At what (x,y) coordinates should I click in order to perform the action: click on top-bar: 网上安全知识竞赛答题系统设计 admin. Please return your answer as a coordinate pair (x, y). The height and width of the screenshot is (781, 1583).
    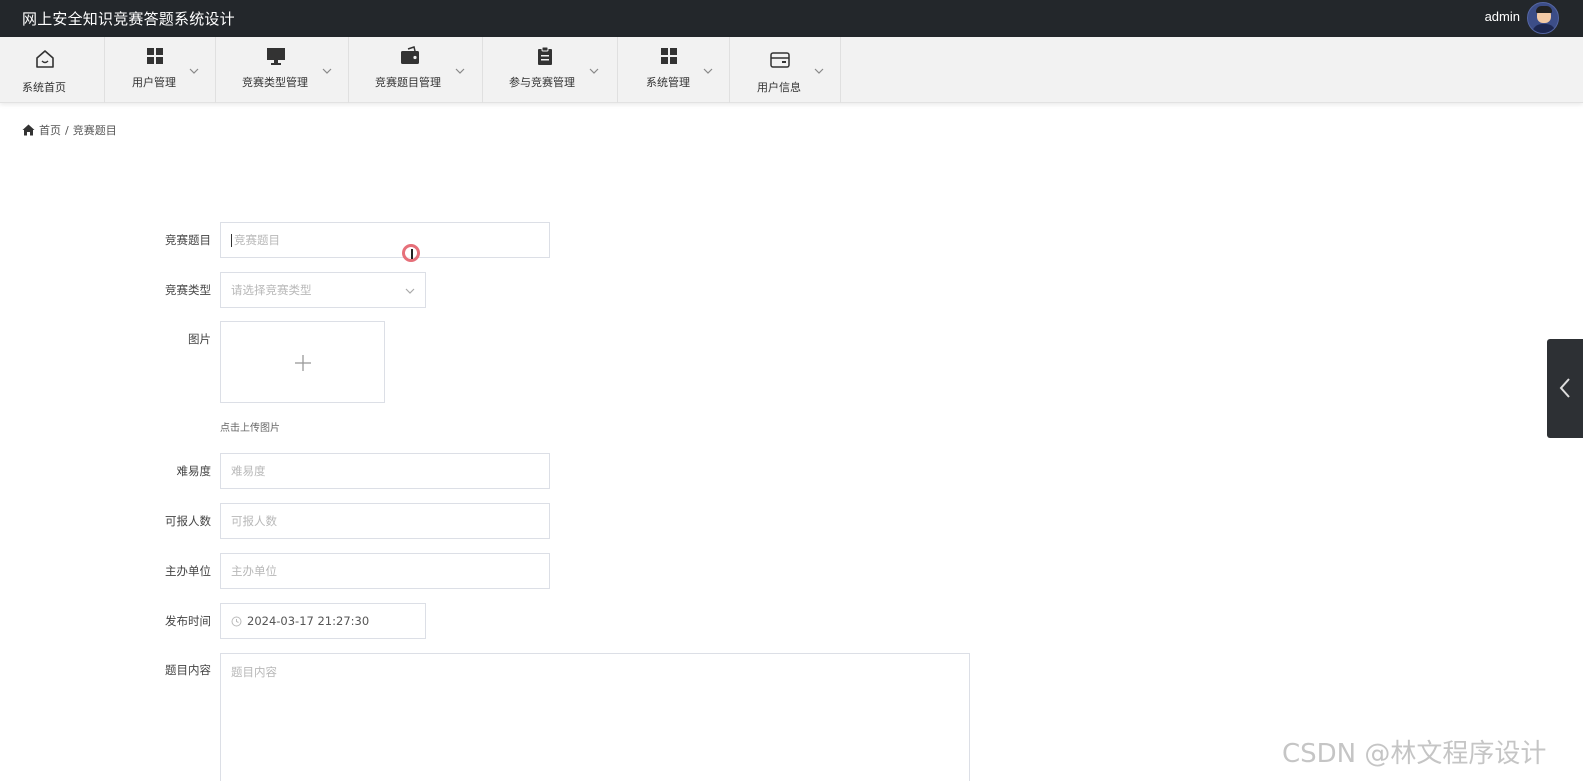
    Looking at the image, I should click on (791, 18).